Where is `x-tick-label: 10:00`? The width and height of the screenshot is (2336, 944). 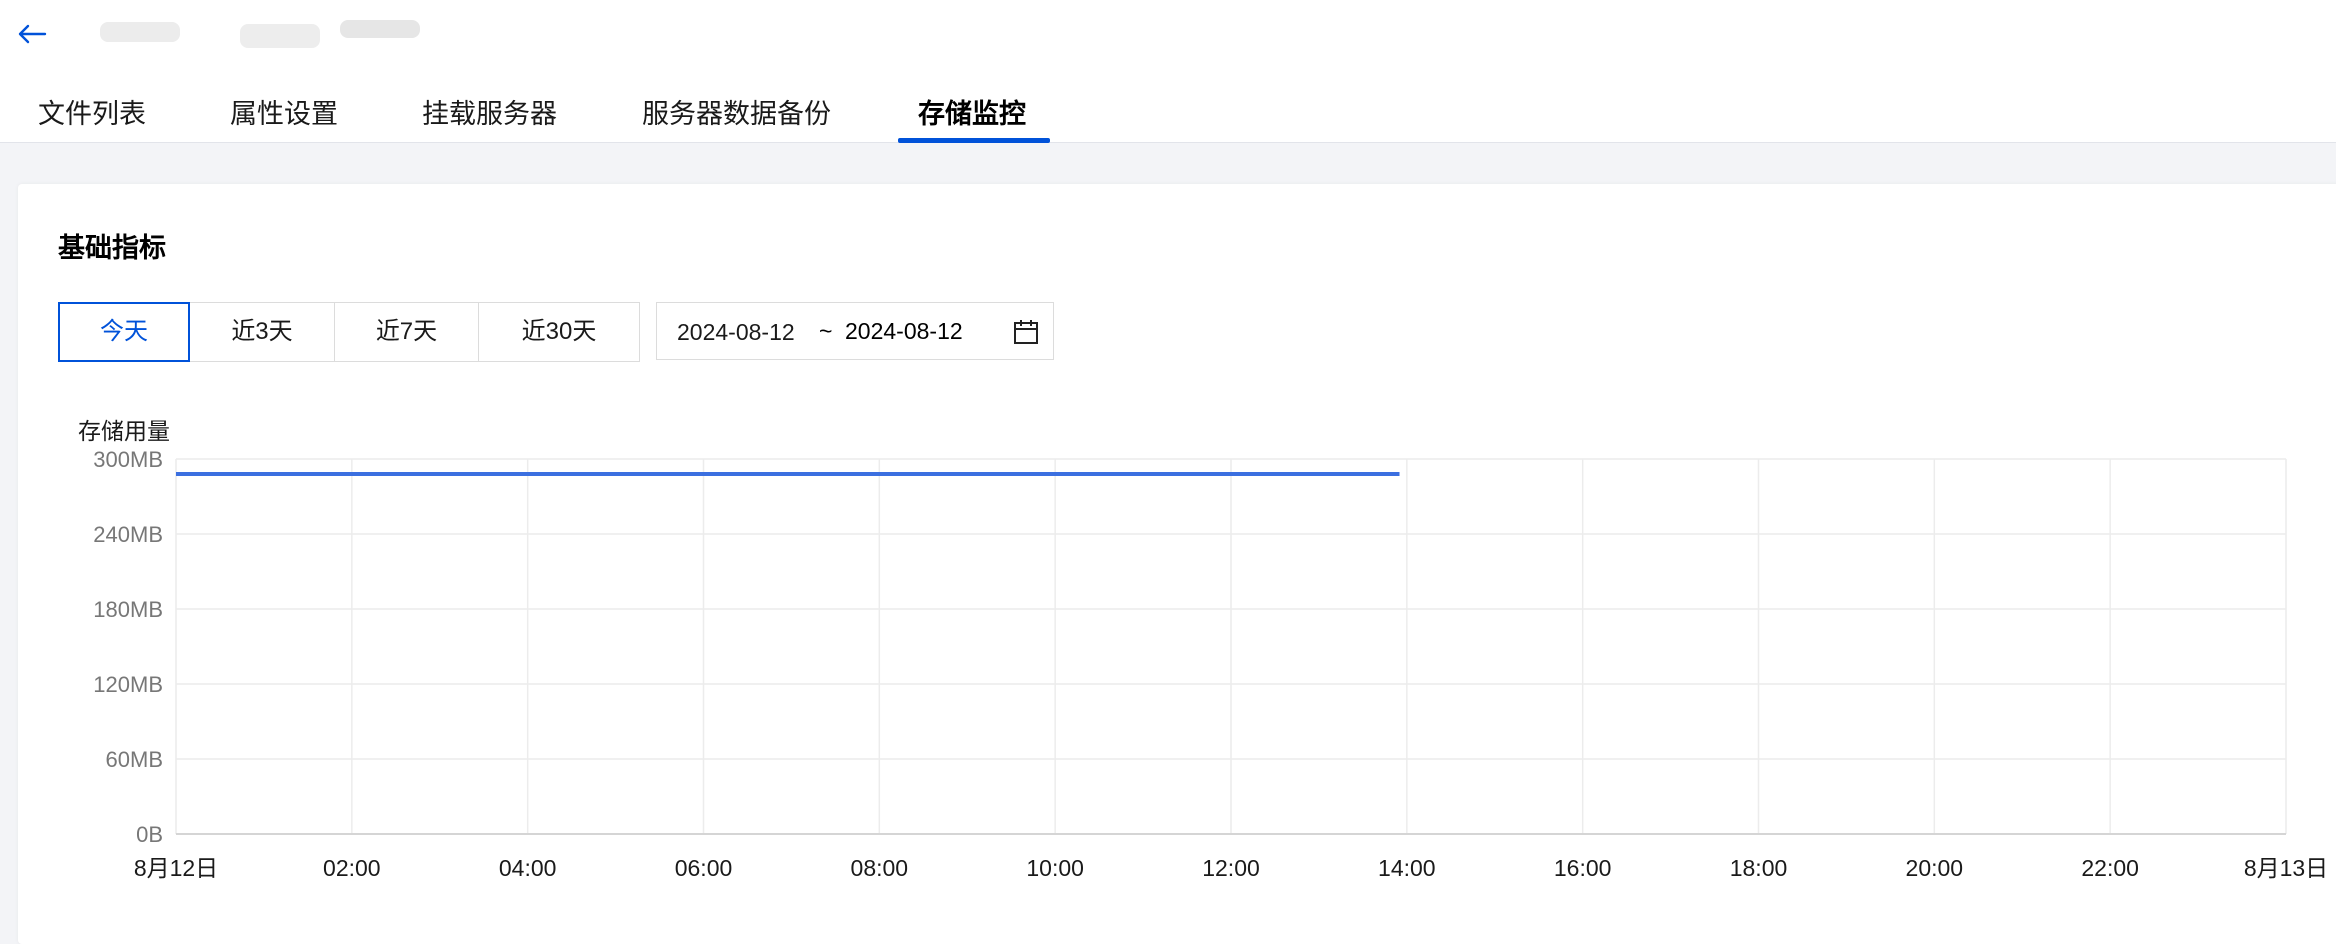 x-tick-label: 10:00 is located at coordinates (1055, 868).